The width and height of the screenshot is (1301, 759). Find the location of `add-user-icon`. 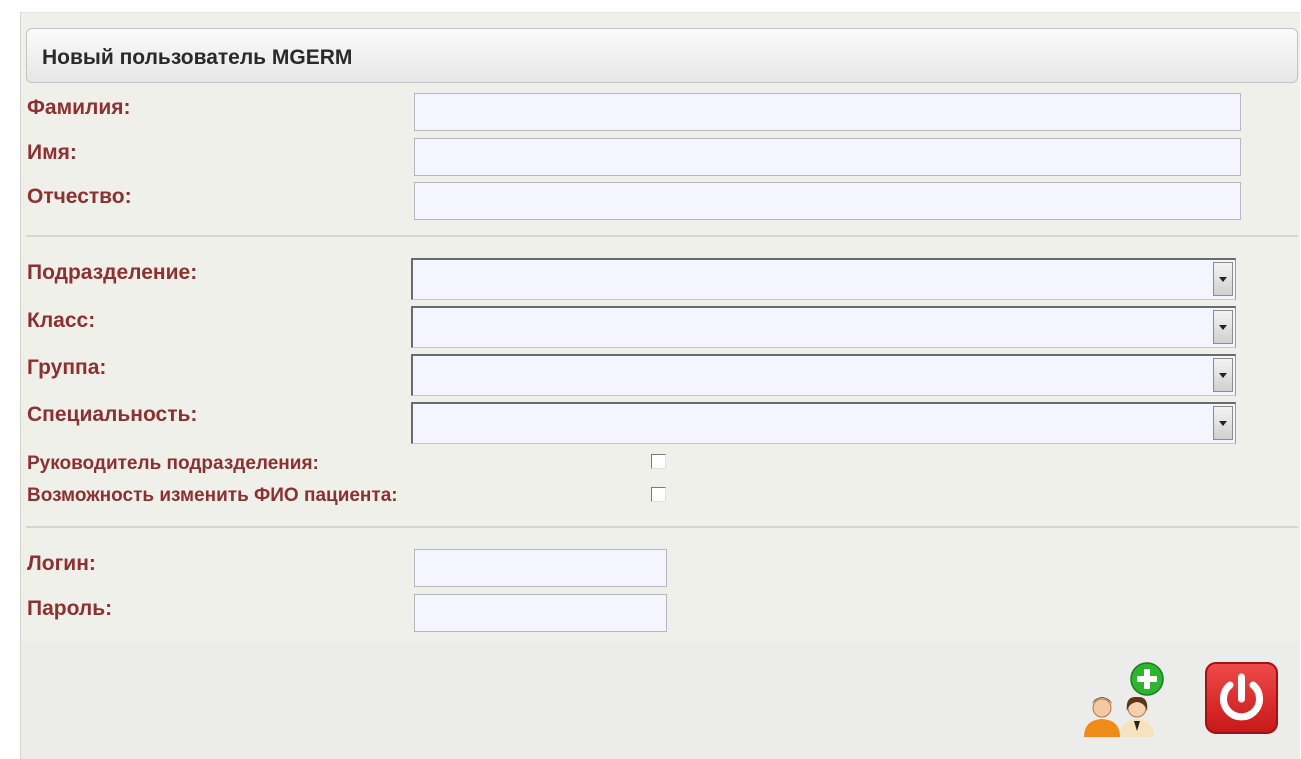

add-user-icon is located at coordinates (1124, 699).